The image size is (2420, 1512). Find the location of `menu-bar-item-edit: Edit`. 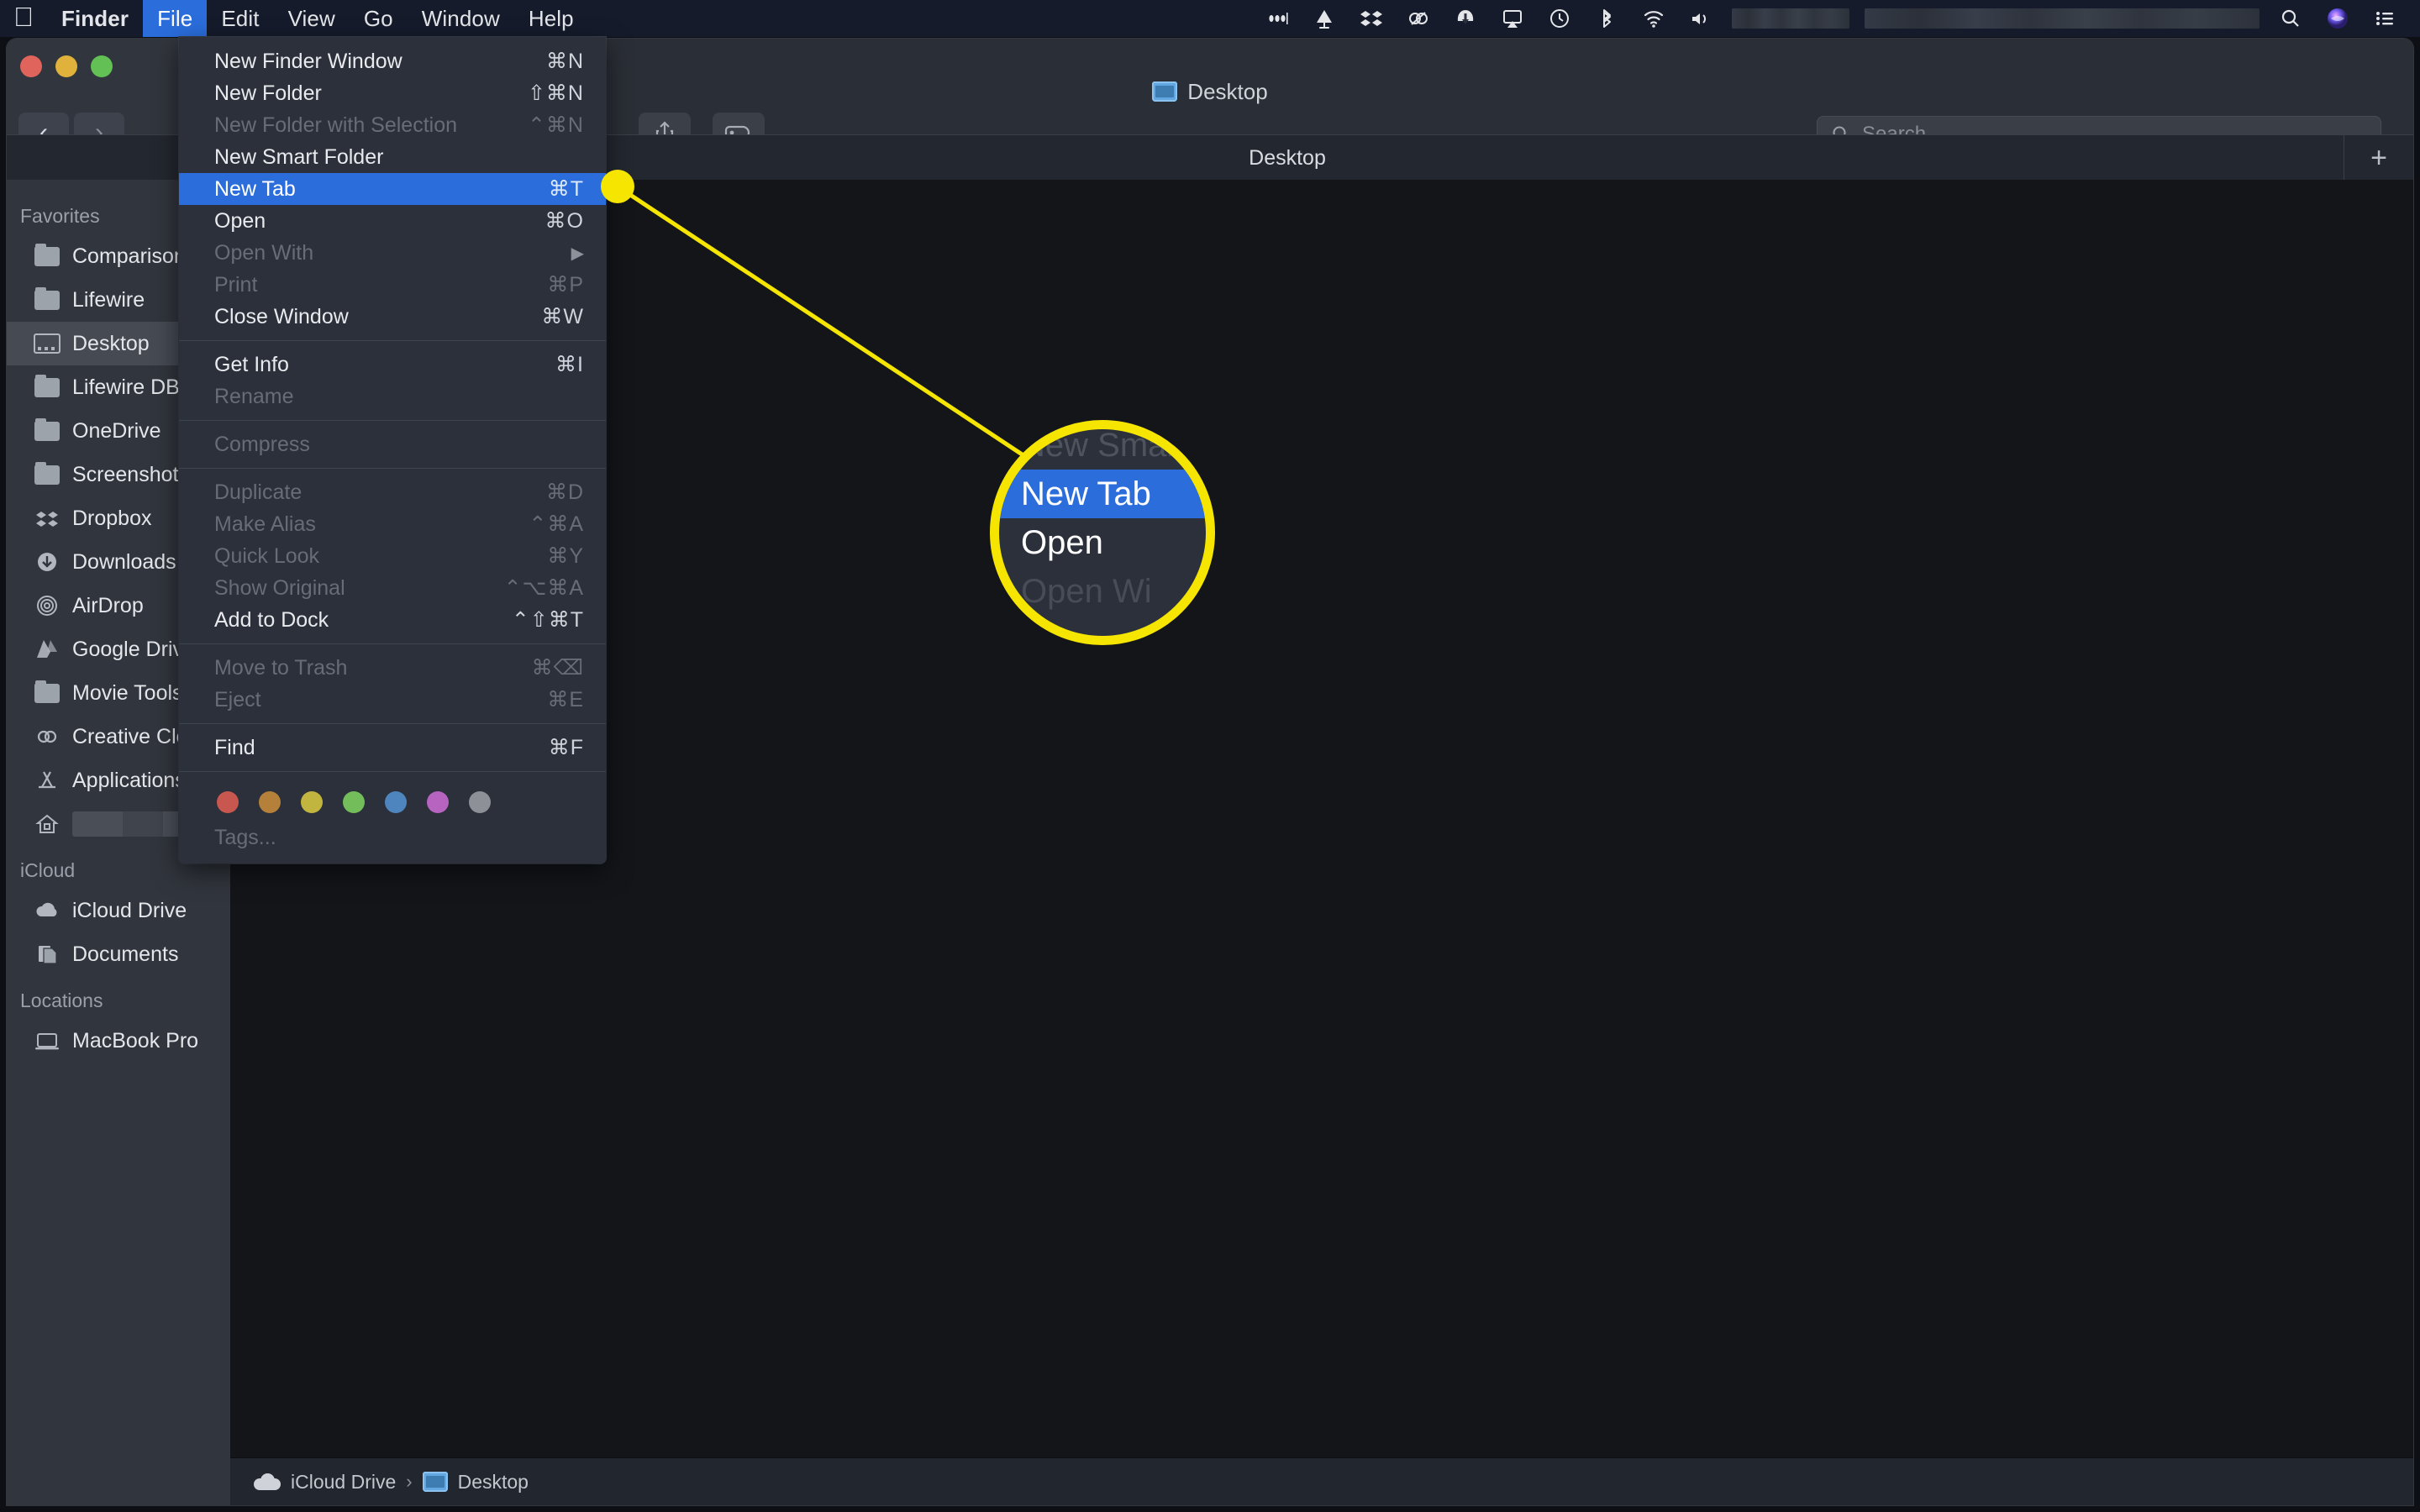

menu-bar-item-edit: Edit is located at coordinates (240, 18).